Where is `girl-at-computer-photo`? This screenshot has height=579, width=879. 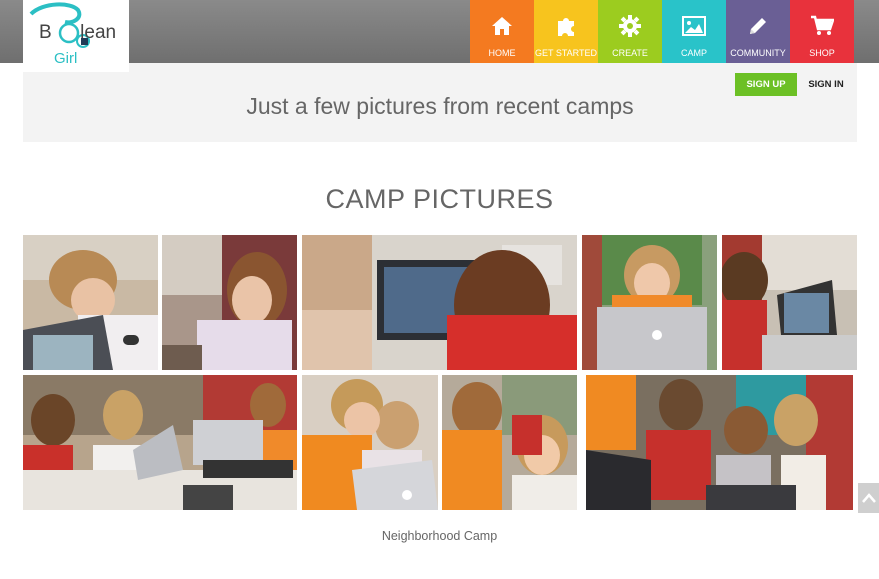 girl-at-computer-photo is located at coordinates (439, 302).